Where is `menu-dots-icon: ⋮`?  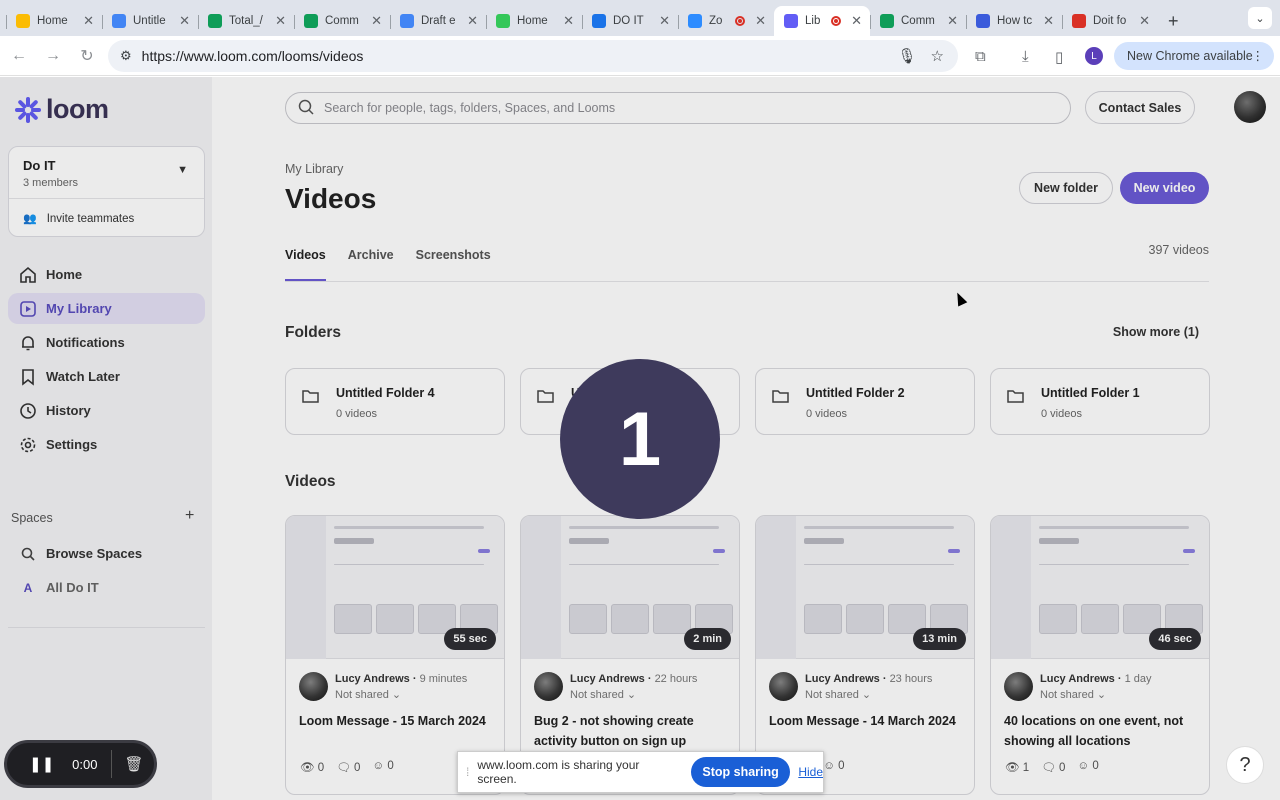
menu-dots-icon: ⋮ is located at coordinates (1258, 55).